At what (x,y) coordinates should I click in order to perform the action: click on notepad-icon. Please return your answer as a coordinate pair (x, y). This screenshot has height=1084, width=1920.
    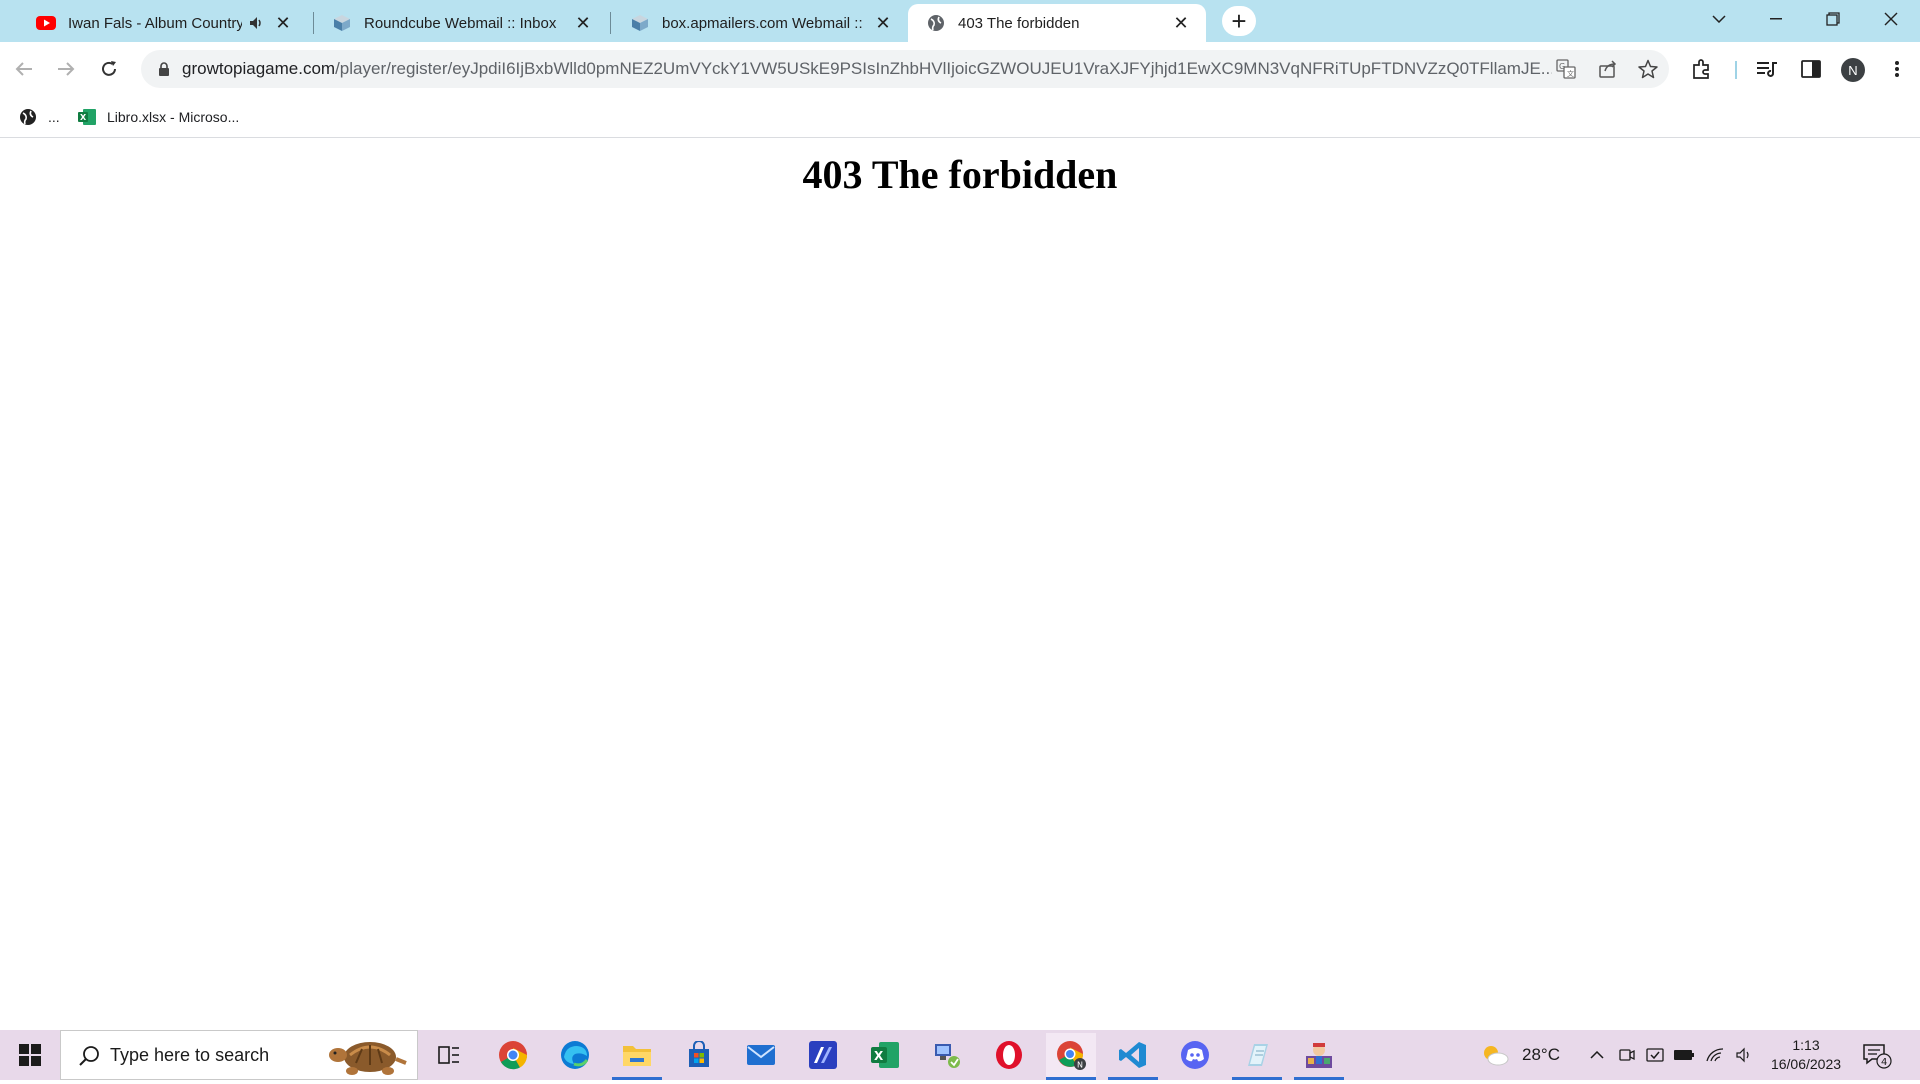
    Looking at the image, I should click on (1257, 1056).